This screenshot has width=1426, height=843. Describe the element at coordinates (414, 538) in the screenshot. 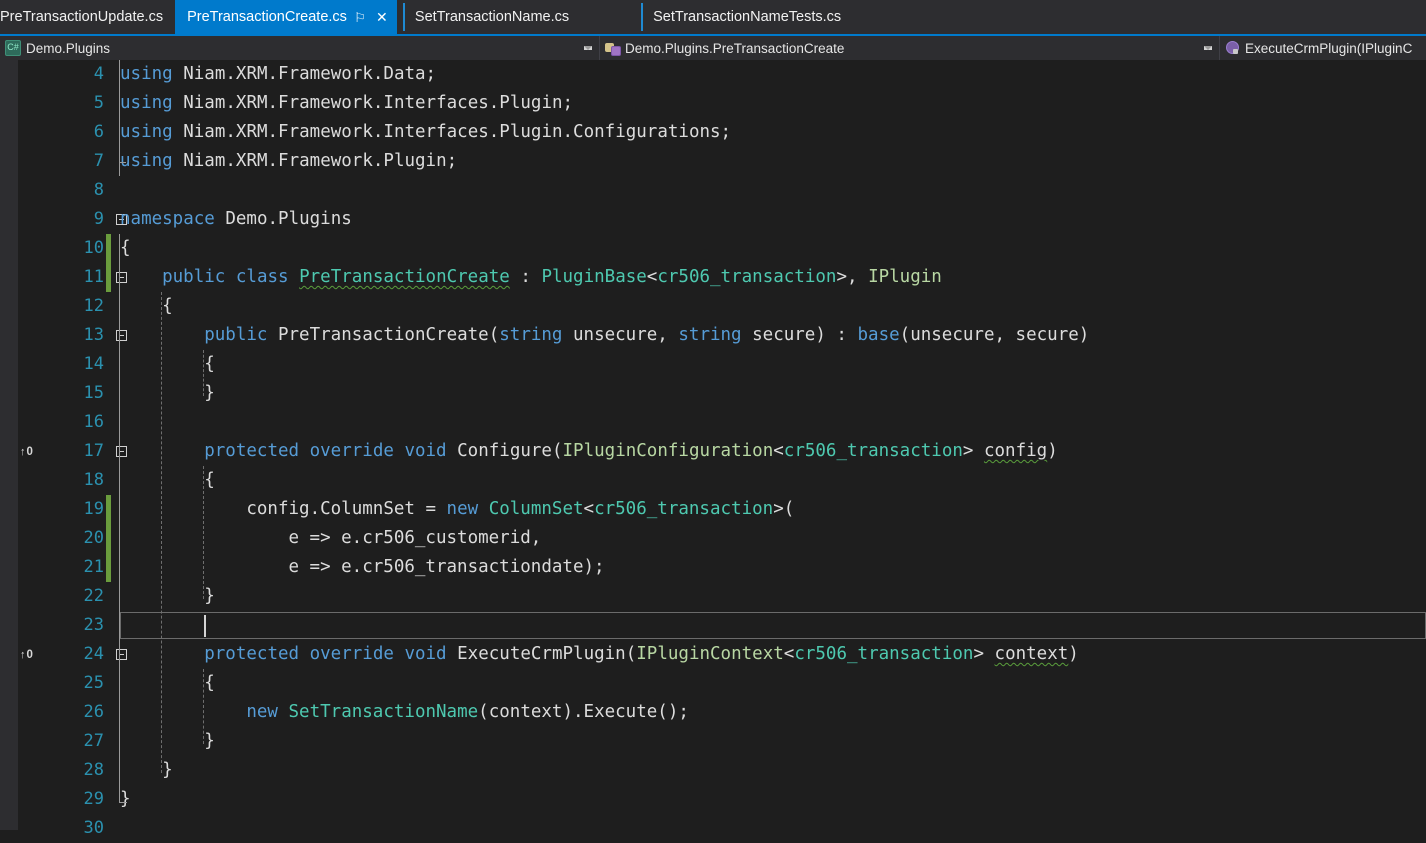

I see `code-text: e => e.cr506_customerid,` at that location.